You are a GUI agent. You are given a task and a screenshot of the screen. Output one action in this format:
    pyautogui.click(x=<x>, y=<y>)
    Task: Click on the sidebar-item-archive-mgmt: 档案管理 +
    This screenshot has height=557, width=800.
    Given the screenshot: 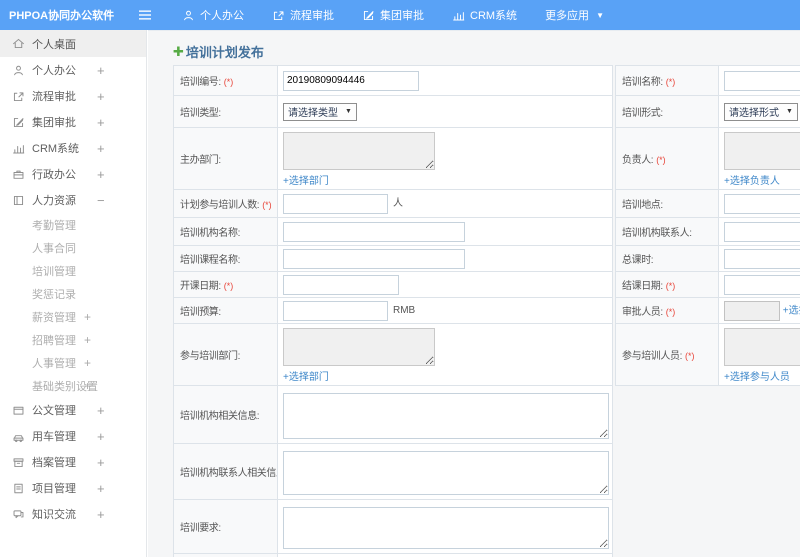 What is the action you would take?
    pyautogui.click(x=73, y=462)
    